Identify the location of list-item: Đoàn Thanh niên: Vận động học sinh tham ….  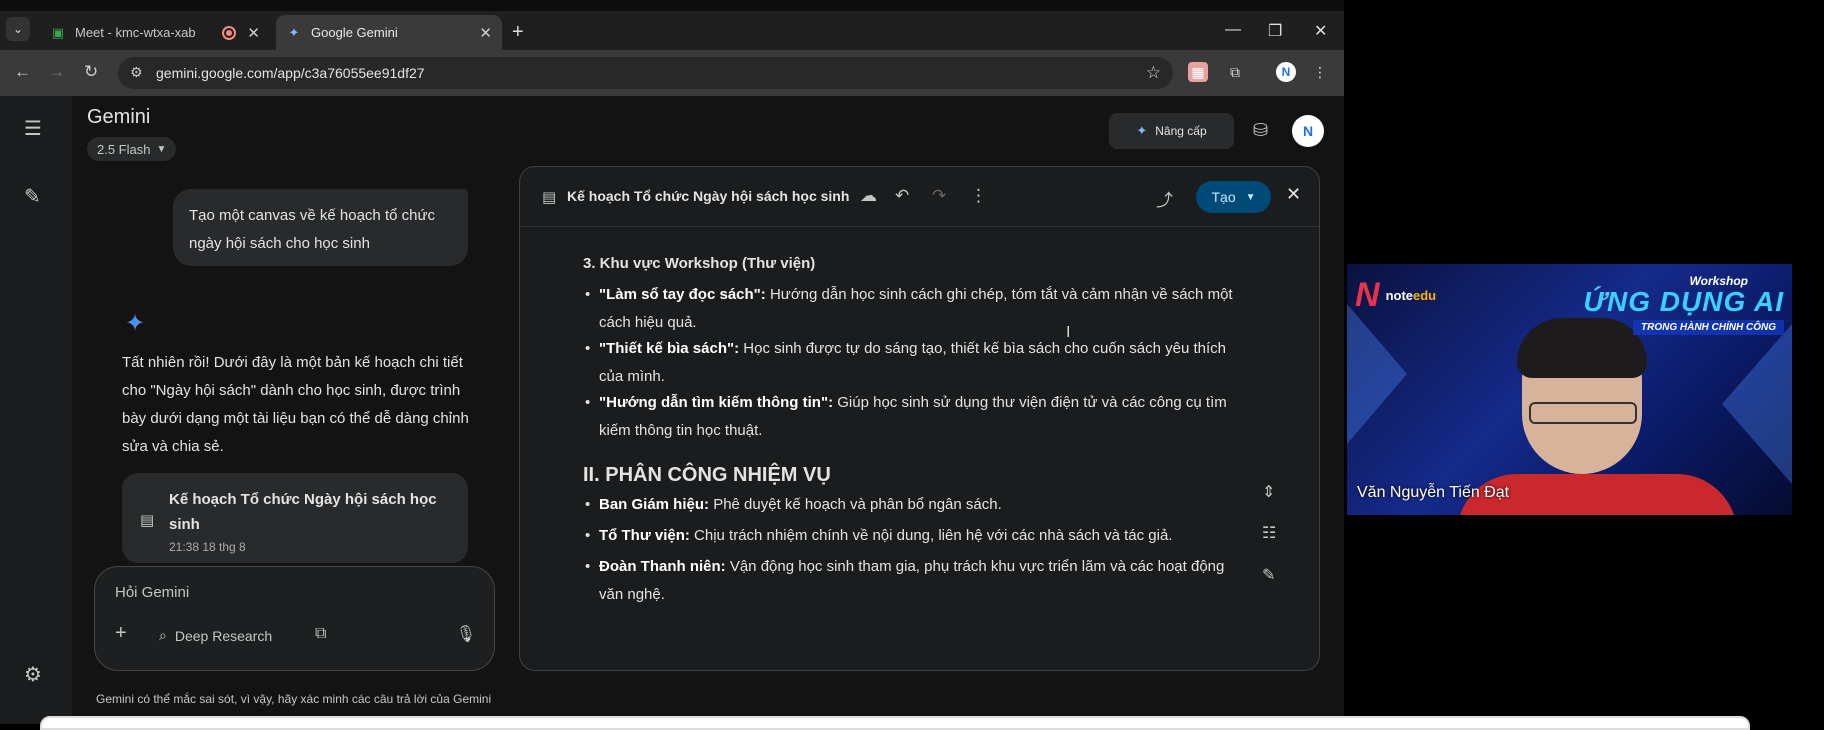
(912, 581).